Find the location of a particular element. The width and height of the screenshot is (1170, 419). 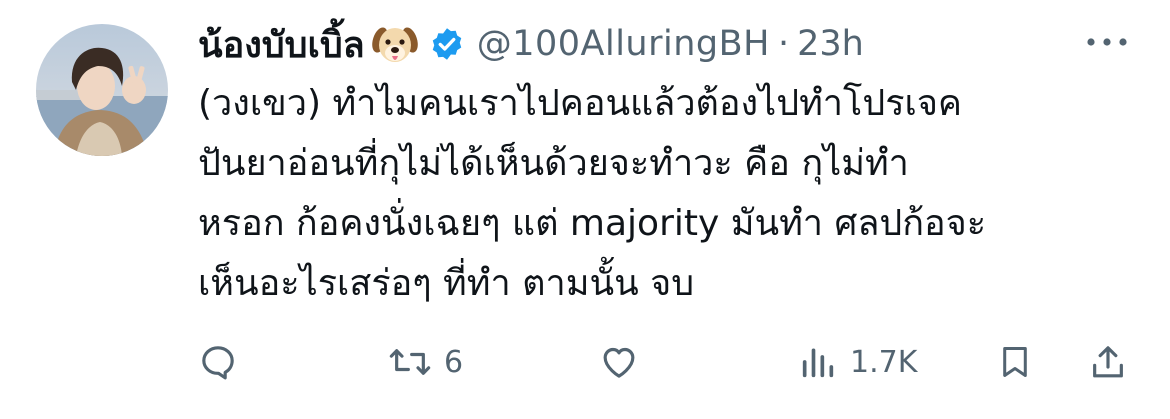

tweet-header: น้องบับเบิ้ล @100AlluringBH · 23h is located at coordinates (531, 44).